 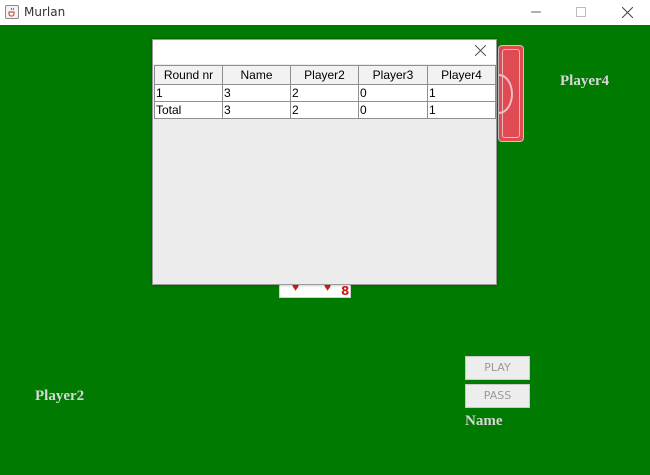 I want to click on self-player-label: Name, so click(x=484, y=421).